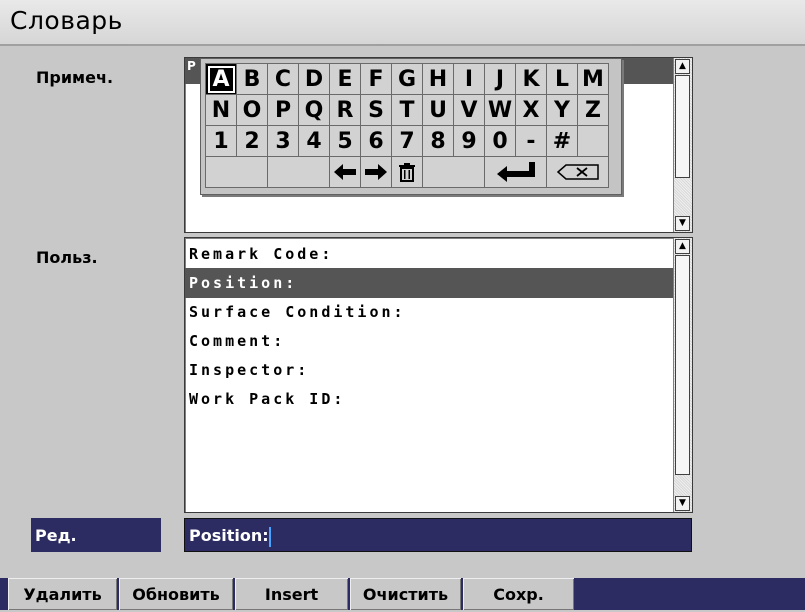 The width and height of the screenshot is (805, 612). Describe the element at coordinates (252, 79) in the screenshot. I see `key-b: B` at that location.